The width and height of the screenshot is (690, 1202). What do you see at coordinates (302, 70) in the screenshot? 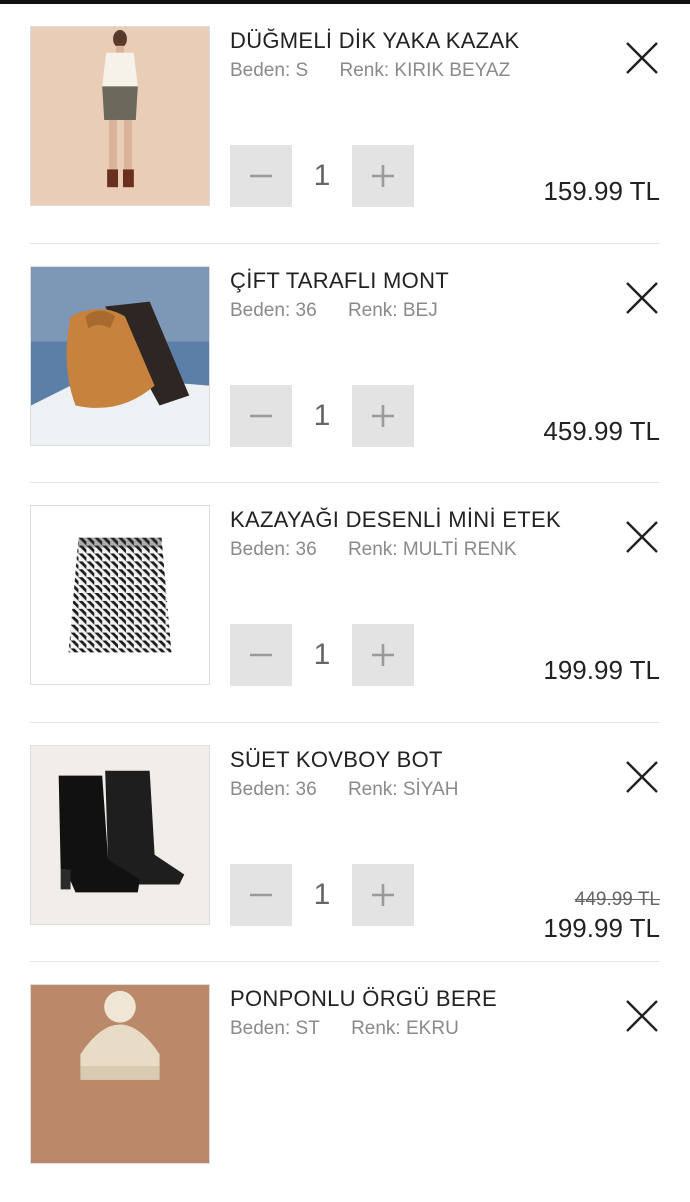
I see `size-value: S` at bounding box center [302, 70].